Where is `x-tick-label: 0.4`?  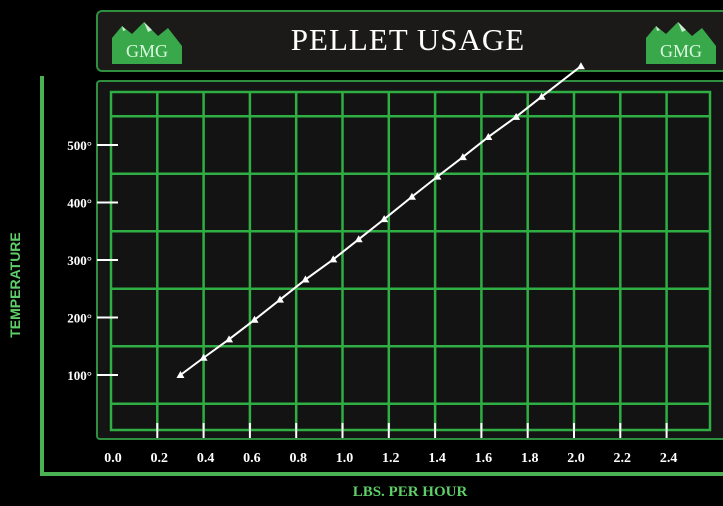 x-tick-label: 0.4 is located at coordinates (206, 458).